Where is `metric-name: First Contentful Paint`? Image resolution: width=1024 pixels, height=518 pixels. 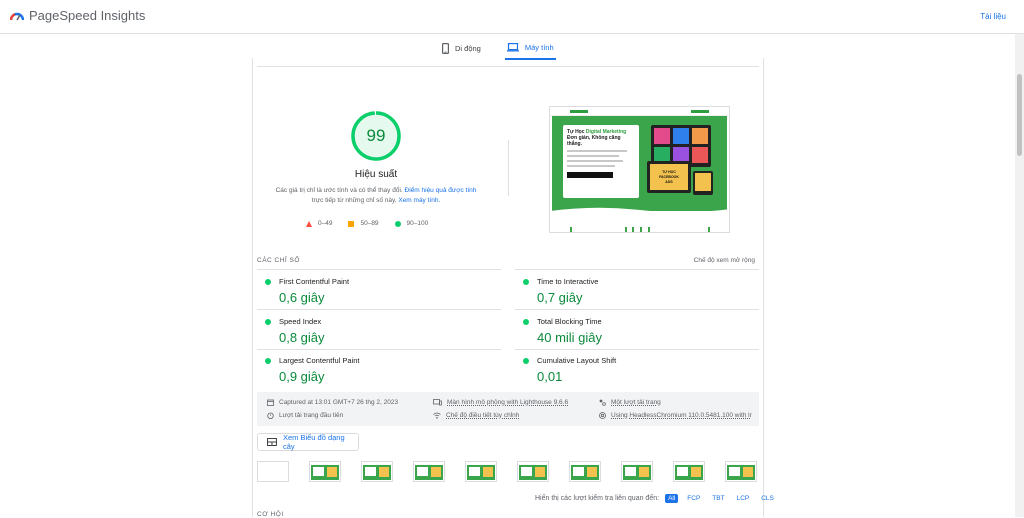
metric-name: First Contentful Paint is located at coordinates (314, 281).